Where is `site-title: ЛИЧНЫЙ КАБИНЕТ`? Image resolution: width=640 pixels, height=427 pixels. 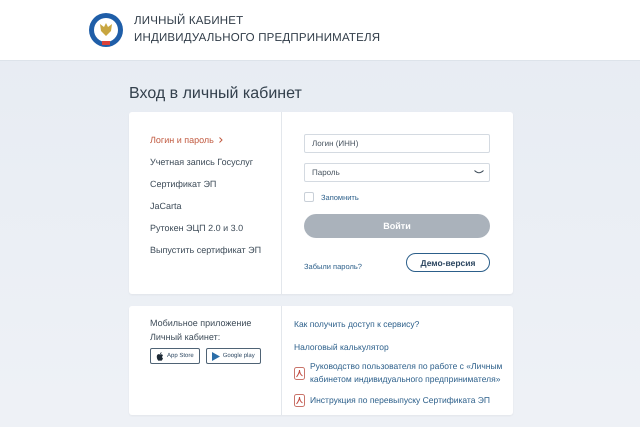
site-title: ЛИЧНЫЙ КАБИНЕТ is located at coordinates (189, 21).